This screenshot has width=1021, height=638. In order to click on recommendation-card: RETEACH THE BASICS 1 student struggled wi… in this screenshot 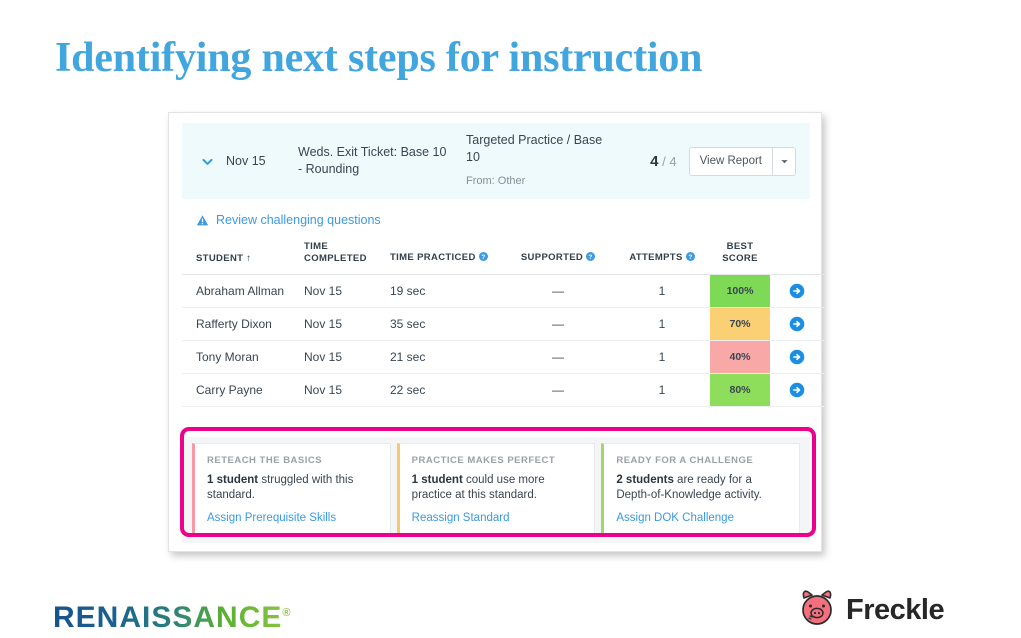, I will do `click(291, 490)`.